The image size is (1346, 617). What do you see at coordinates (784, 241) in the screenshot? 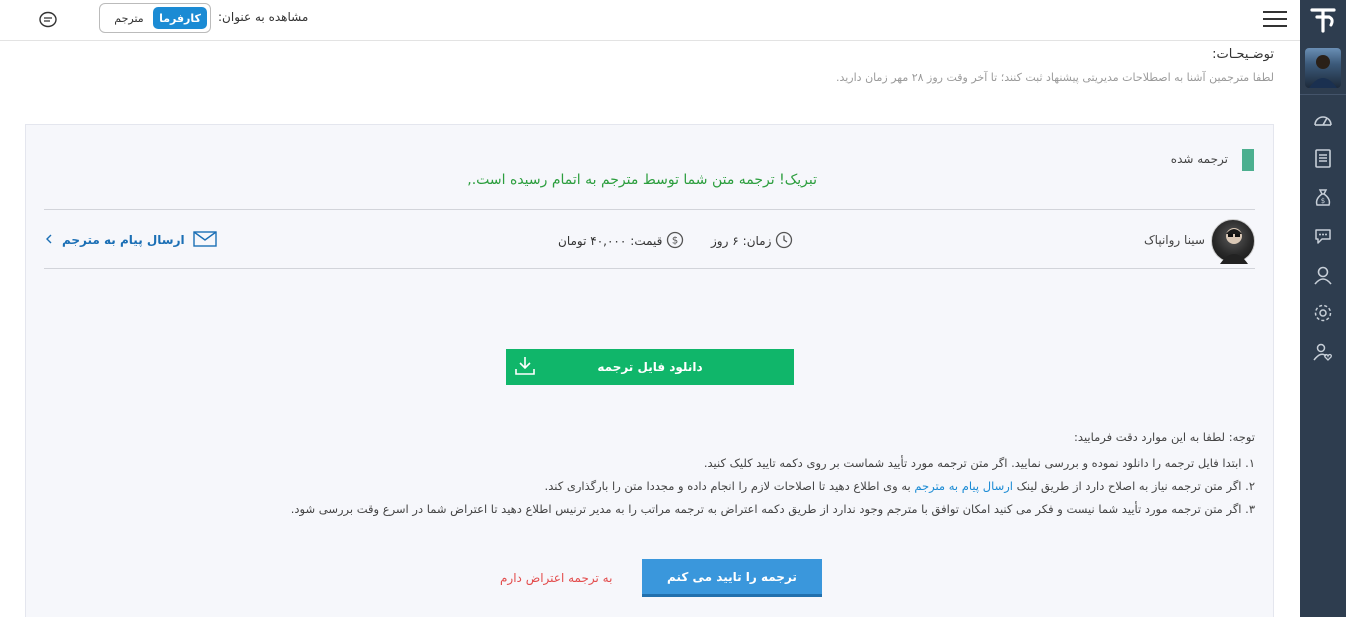
I see `clock-icon` at bounding box center [784, 241].